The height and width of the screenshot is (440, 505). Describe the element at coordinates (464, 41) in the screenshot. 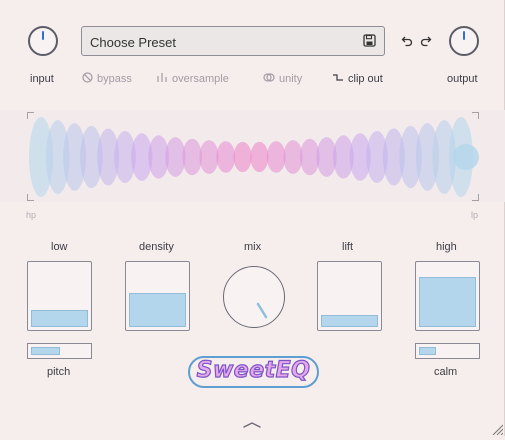

I see `output-knob` at that location.